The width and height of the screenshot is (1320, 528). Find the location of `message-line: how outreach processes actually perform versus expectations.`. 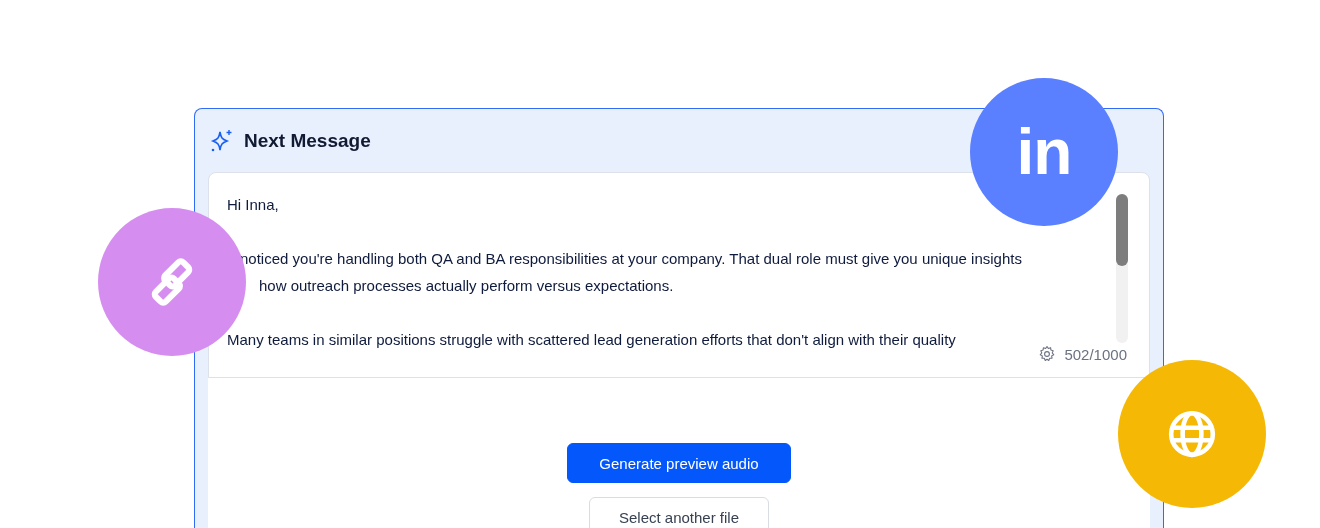

message-line: how outreach processes actually perform versus expectations. is located at coordinates (466, 285).